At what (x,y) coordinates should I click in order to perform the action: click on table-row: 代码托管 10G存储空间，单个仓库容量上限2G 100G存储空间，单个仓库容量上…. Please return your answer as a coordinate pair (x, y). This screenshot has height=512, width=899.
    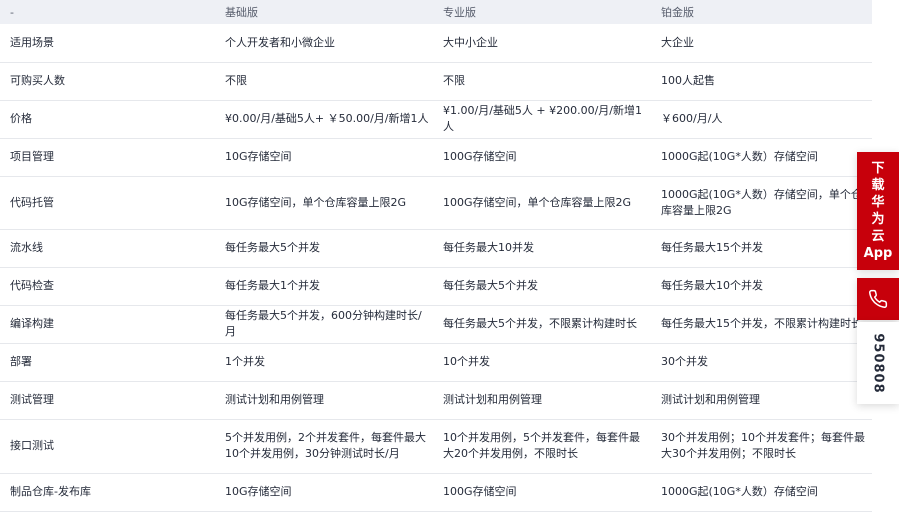
    Looking at the image, I should click on (436, 203).